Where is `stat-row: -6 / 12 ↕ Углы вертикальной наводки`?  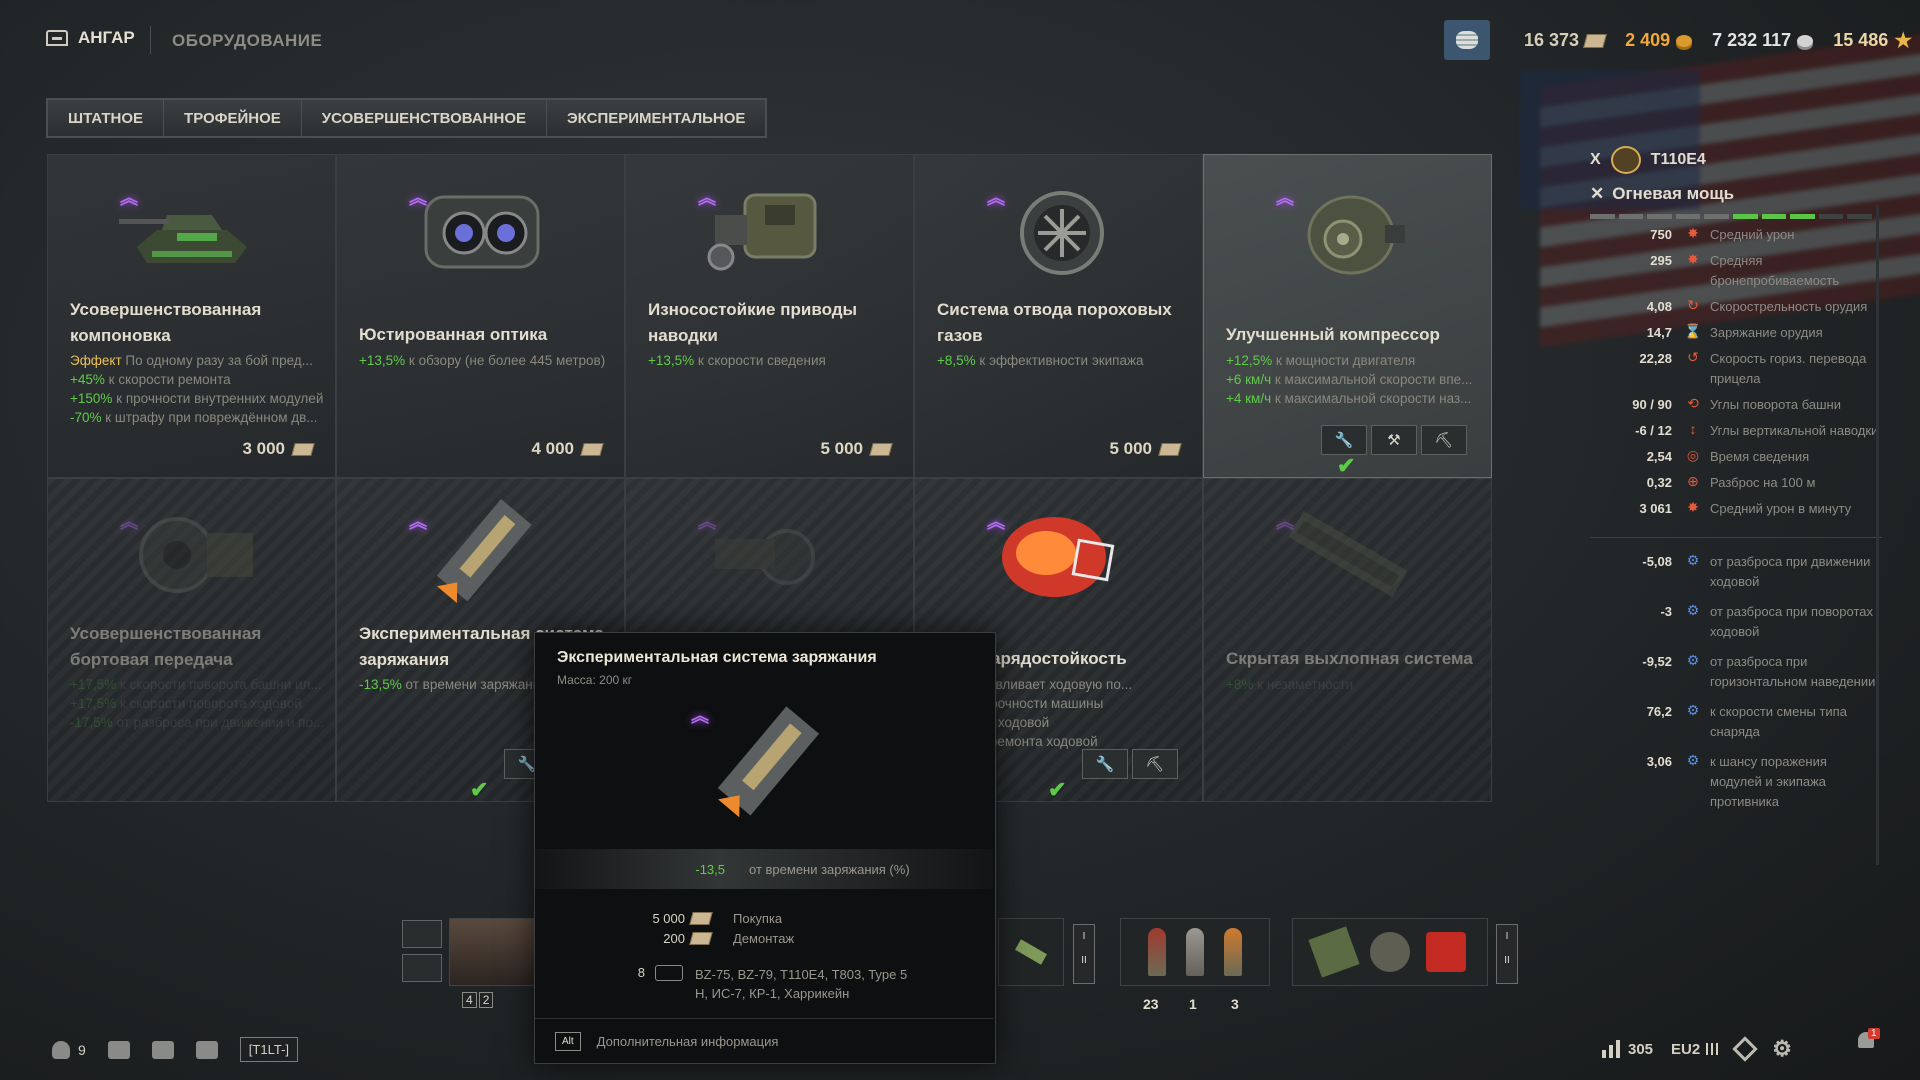
stat-row: -6 / 12 ↕ Углы вертикальной наводки is located at coordinates (1736, 431).